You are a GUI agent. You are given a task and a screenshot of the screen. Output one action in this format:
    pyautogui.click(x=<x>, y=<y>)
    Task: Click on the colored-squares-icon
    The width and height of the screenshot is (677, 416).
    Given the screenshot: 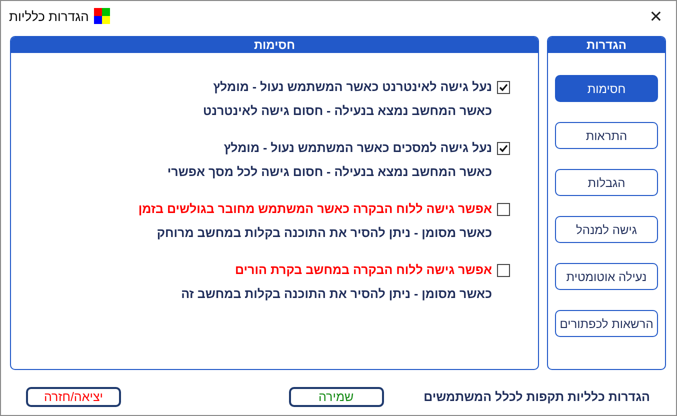 What is the action you would take?
    pyautogui.click(x=102, y=16)
    